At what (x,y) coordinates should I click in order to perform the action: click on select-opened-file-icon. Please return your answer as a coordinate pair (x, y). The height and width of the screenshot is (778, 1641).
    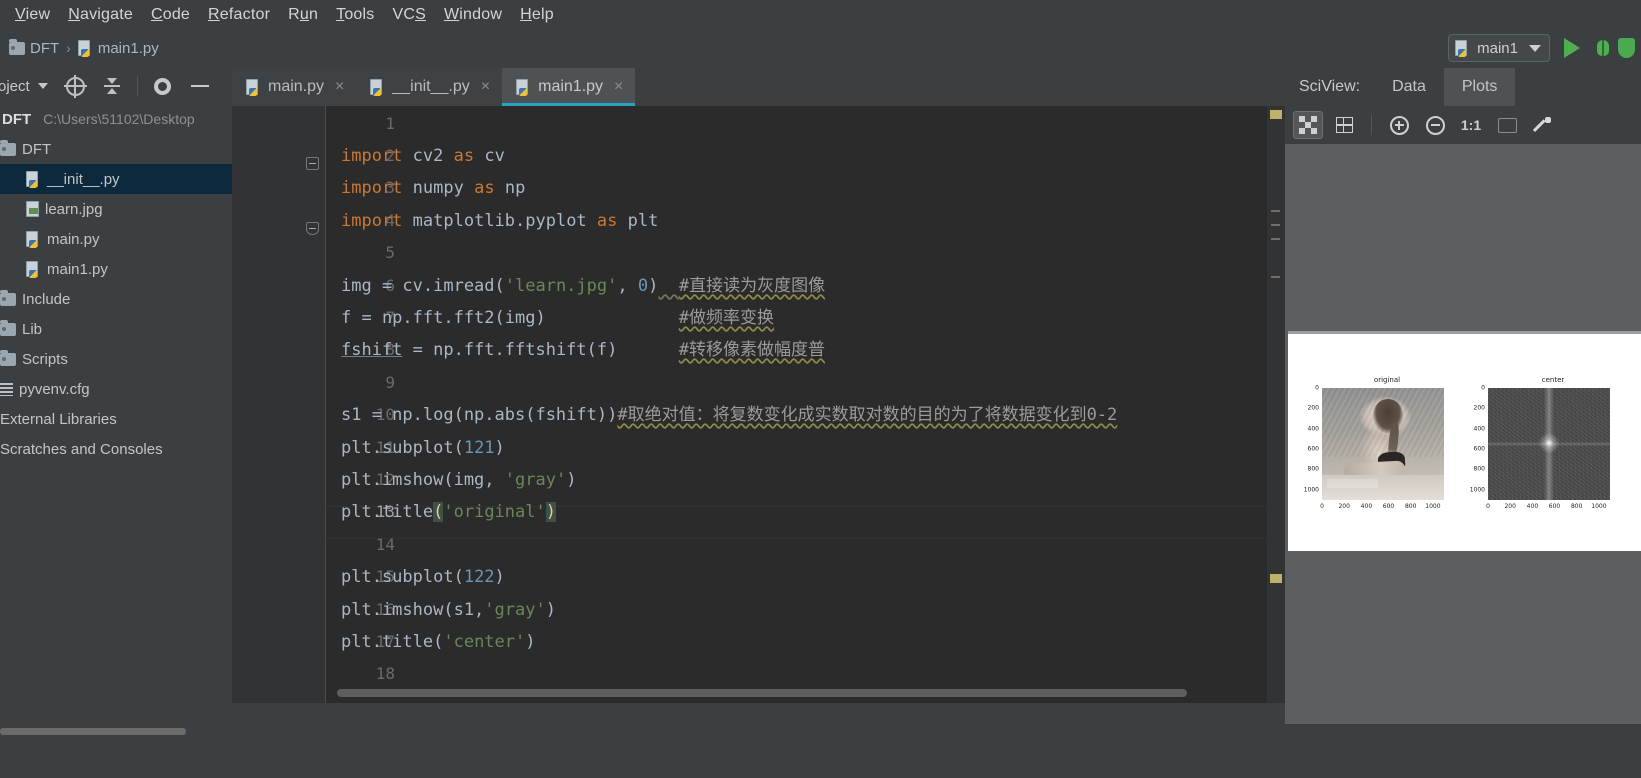
    Looking at the image, I should click on (75, 86).